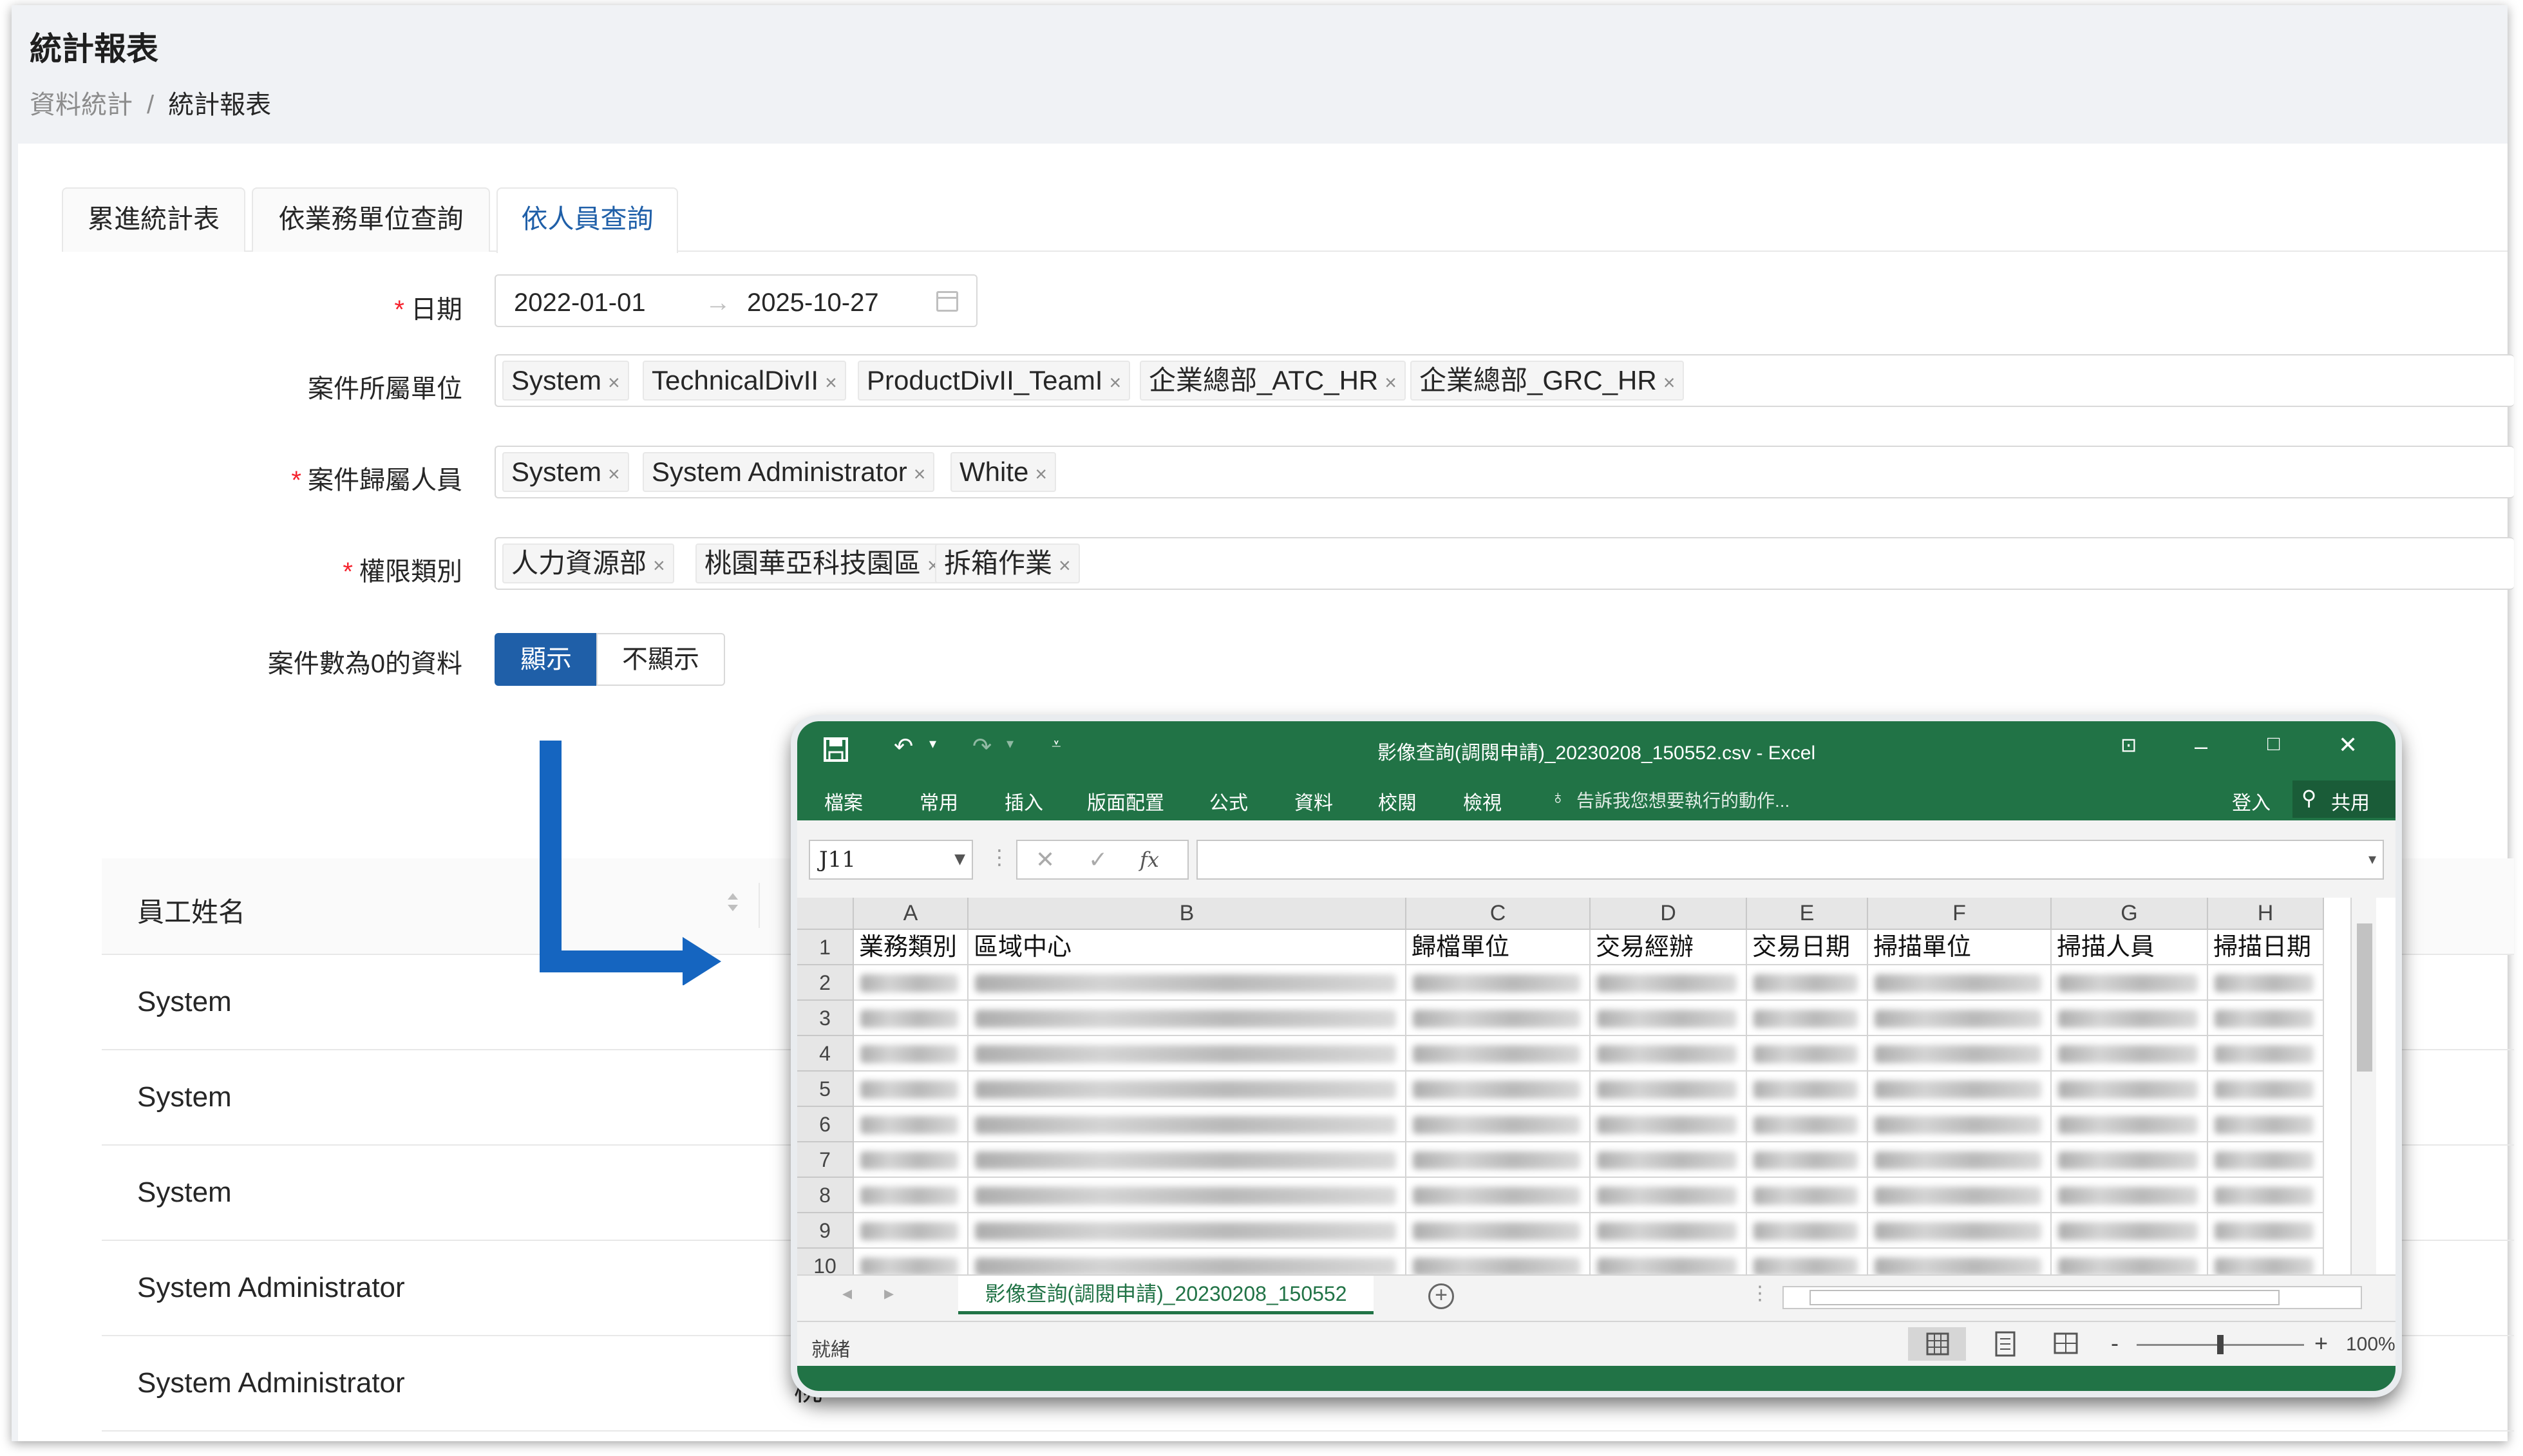  Describe the element at coordinates (1960, 947) in the screenshot. I see `header-cell: 掃描單位` at that location.